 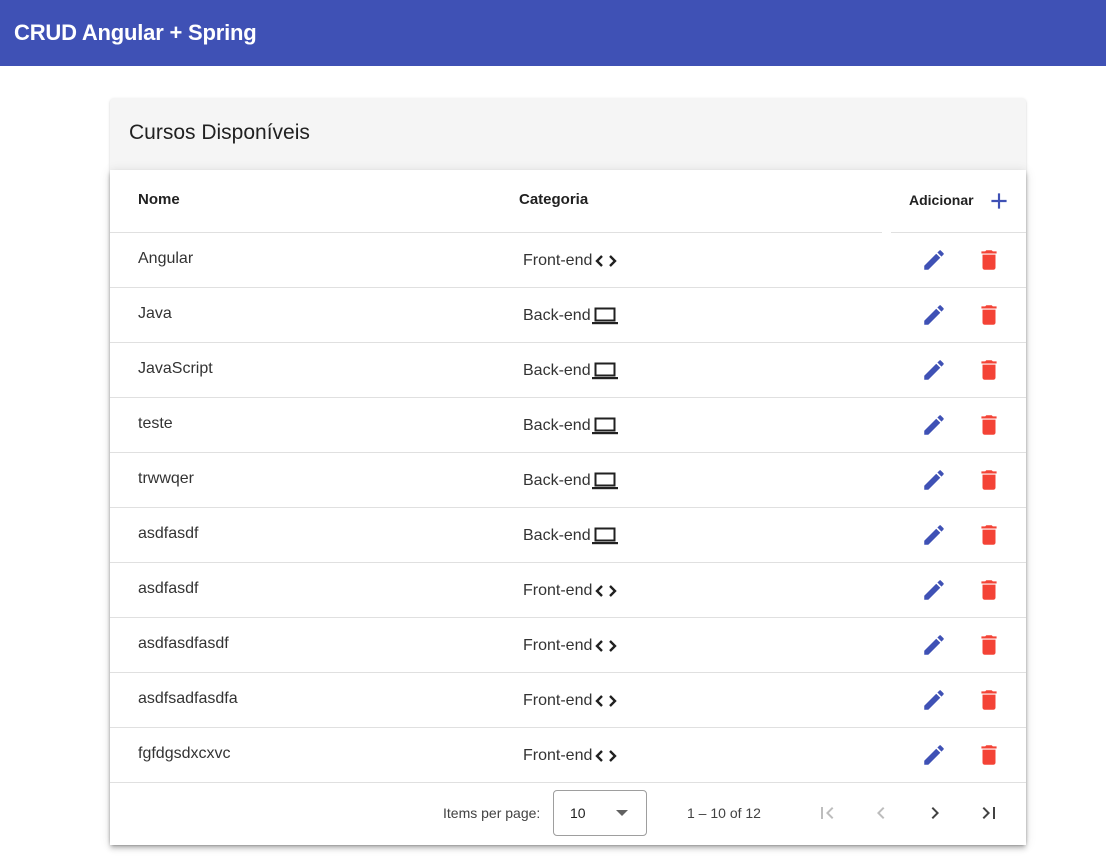 I want to click on first-page-button, so click(x=827, y=813).